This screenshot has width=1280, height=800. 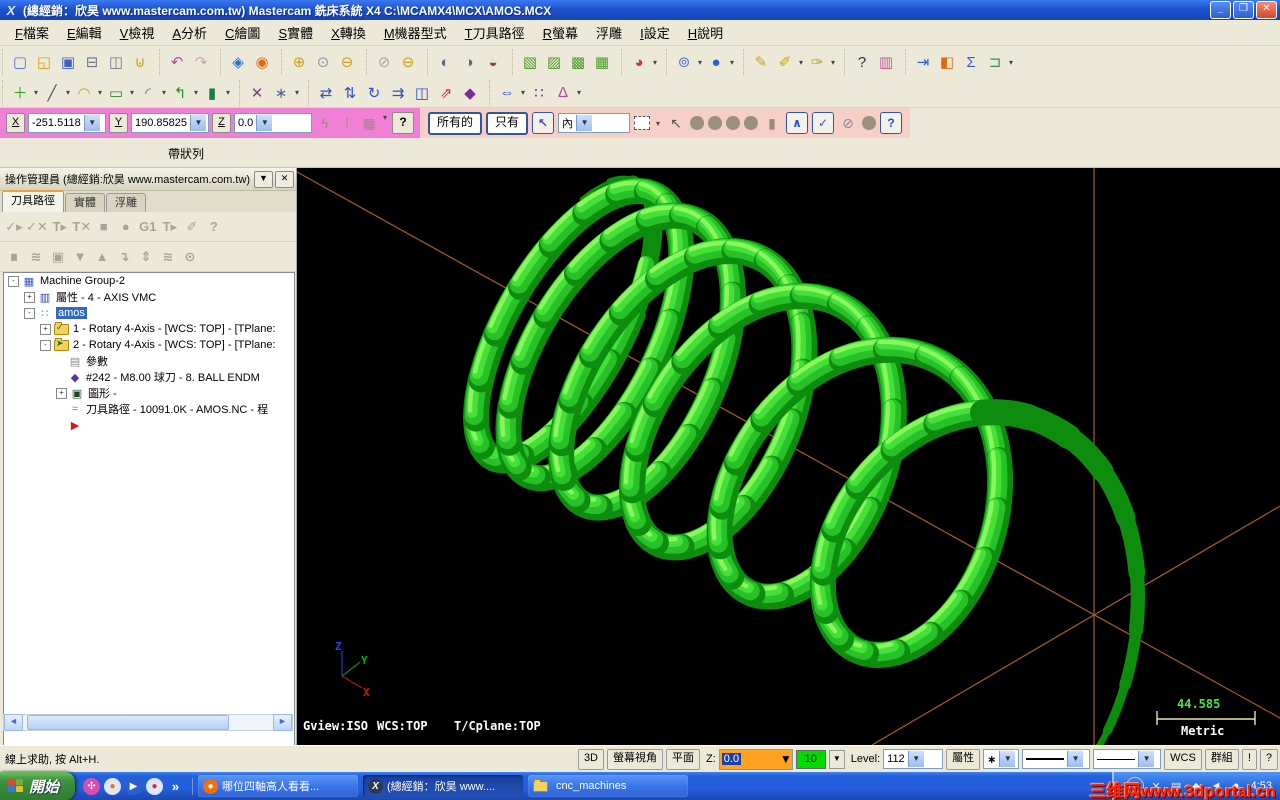 I want to click on zoom-target-icon: ⊙, so click(x=323, y=62).